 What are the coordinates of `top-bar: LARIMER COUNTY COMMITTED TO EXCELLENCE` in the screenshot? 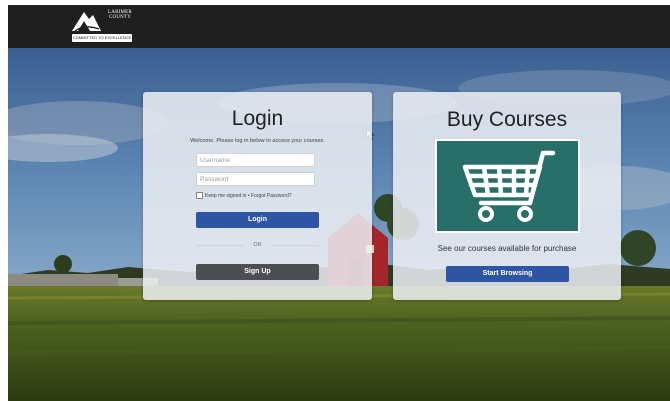 It's located at (339, 26).